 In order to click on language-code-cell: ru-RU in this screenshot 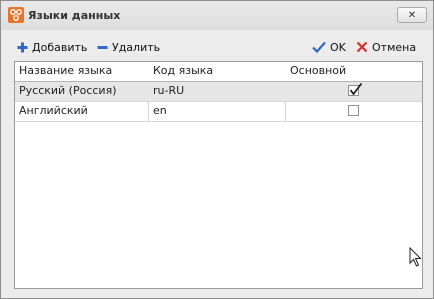, I will do `click(217, 91)`.